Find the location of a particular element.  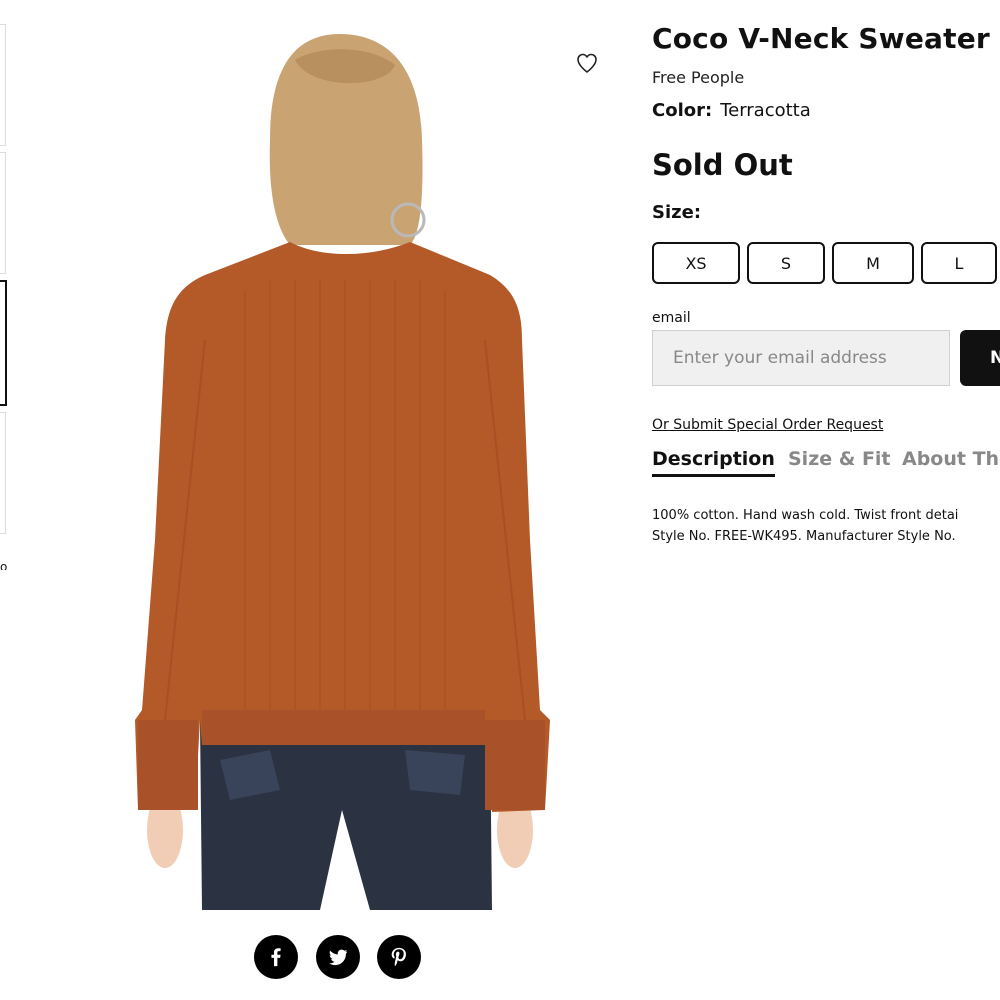

facebook-icon is located at coordinates (276, 957).